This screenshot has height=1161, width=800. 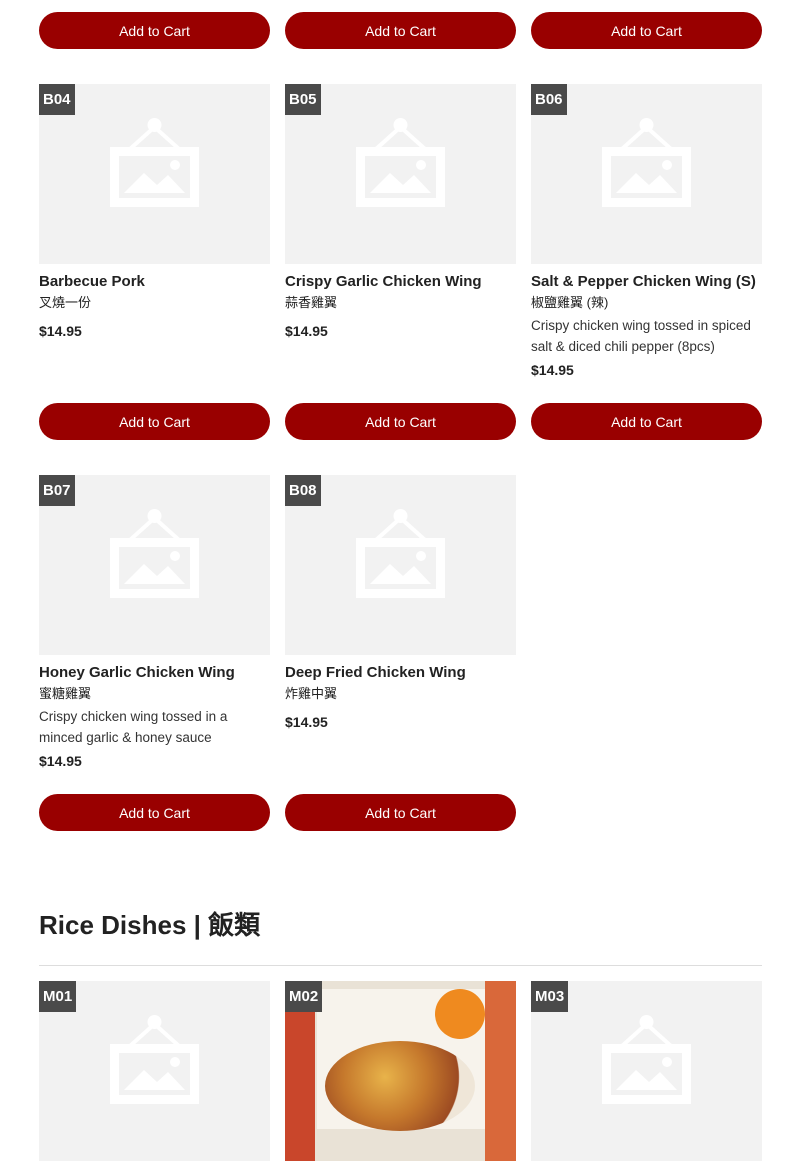 I want to click on product-image-placeholder: B04, so click(x=154, y=174).